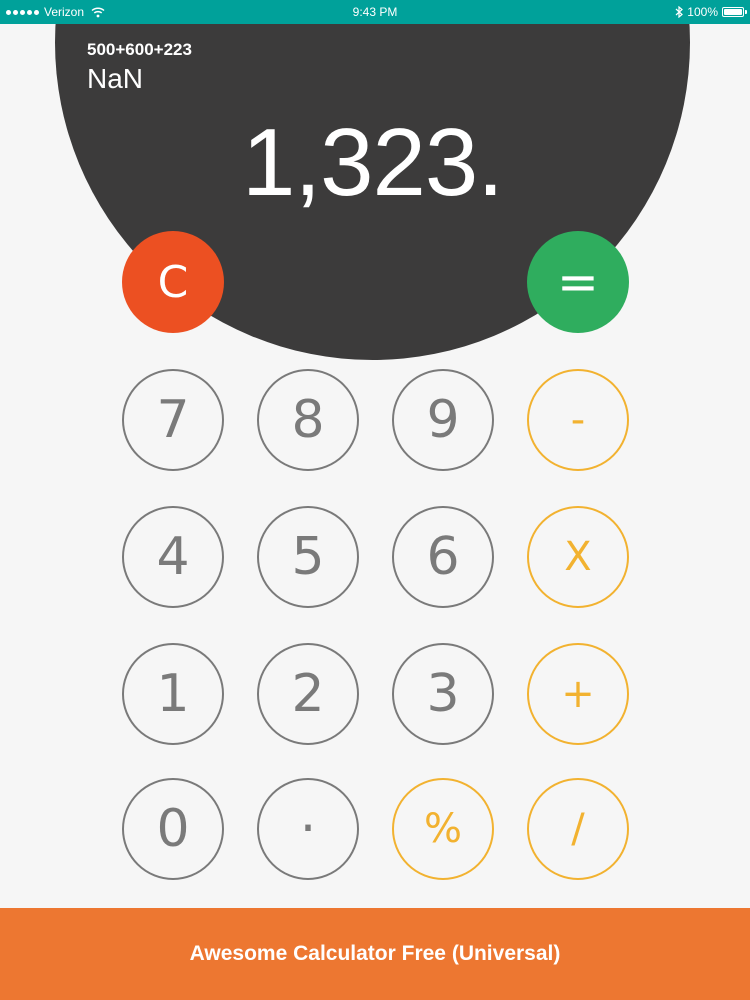 This screenshot has width=750, height=1000. I want to click on digit-9-button: 9, so click(443, 420).